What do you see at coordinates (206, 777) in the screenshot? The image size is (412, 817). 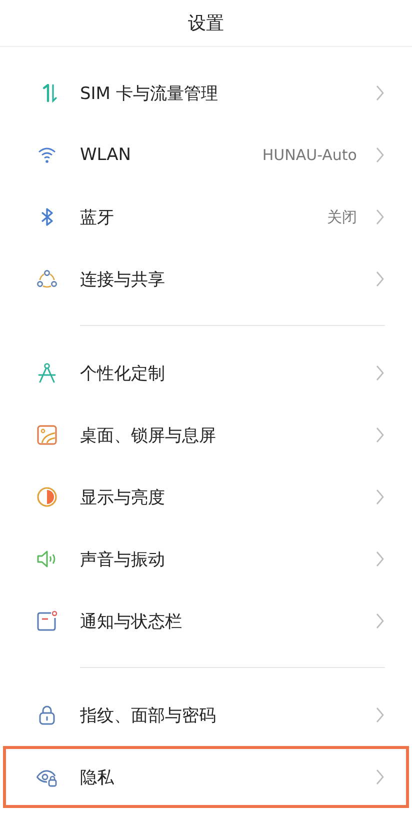 I see `settings-item: 隐私` at bounding box center [206, 777].